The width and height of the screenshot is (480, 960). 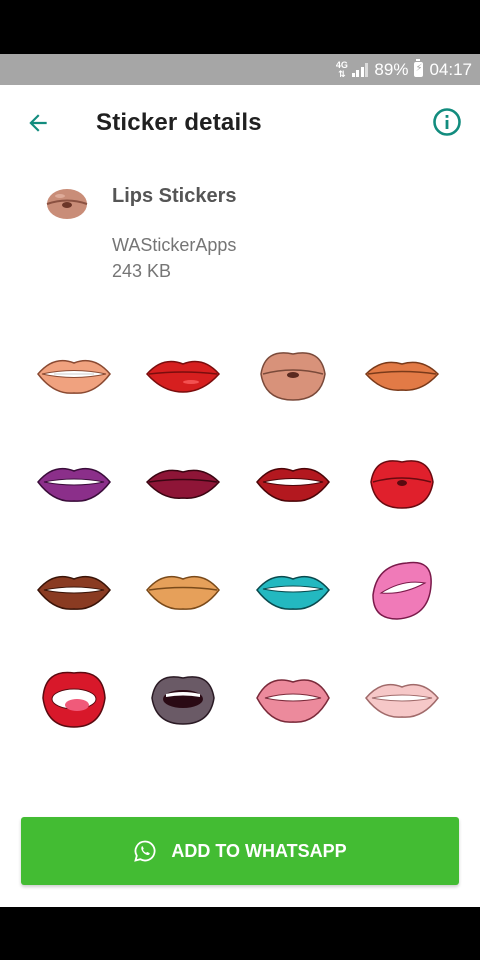 What do you see at coordinates (450, 69) in the screenshot?
I see `clock: 04:17` at bounding box center [450, 69].